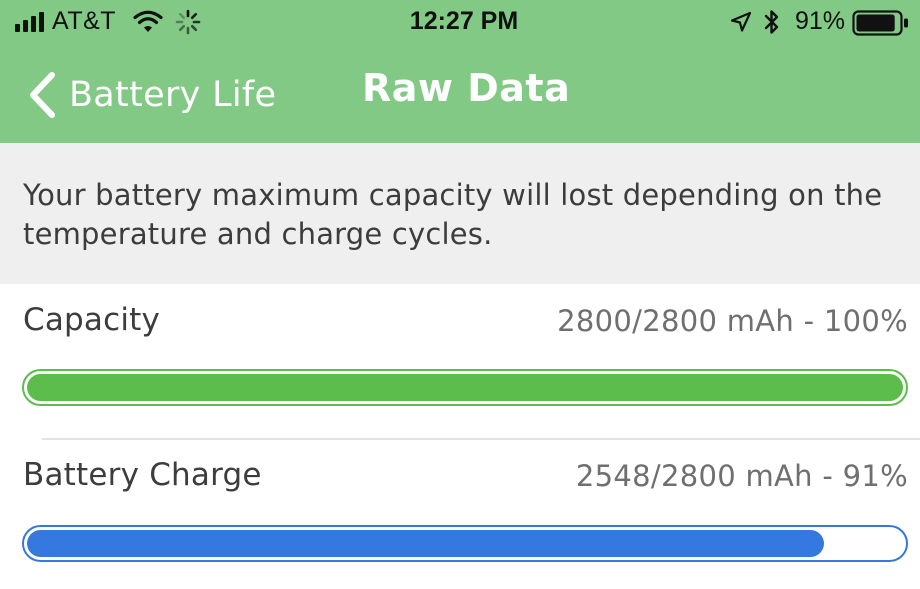  I want to click on capacity-label: Capacity, so click(92, 320).